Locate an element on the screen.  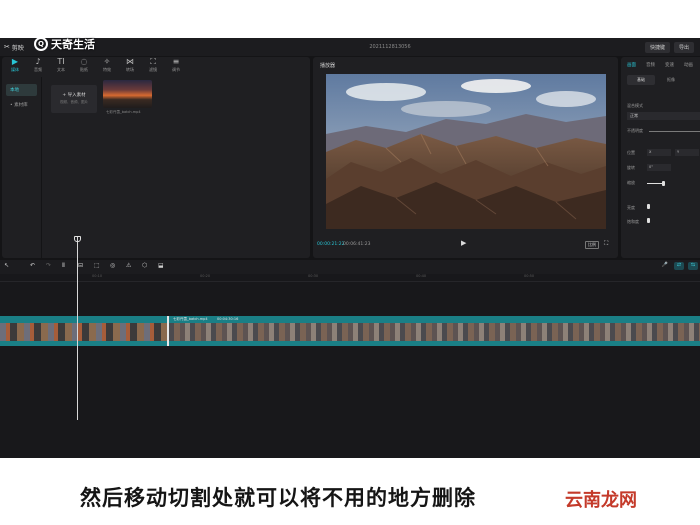
tab-label: 转场 is located at coordinates (130, 69).